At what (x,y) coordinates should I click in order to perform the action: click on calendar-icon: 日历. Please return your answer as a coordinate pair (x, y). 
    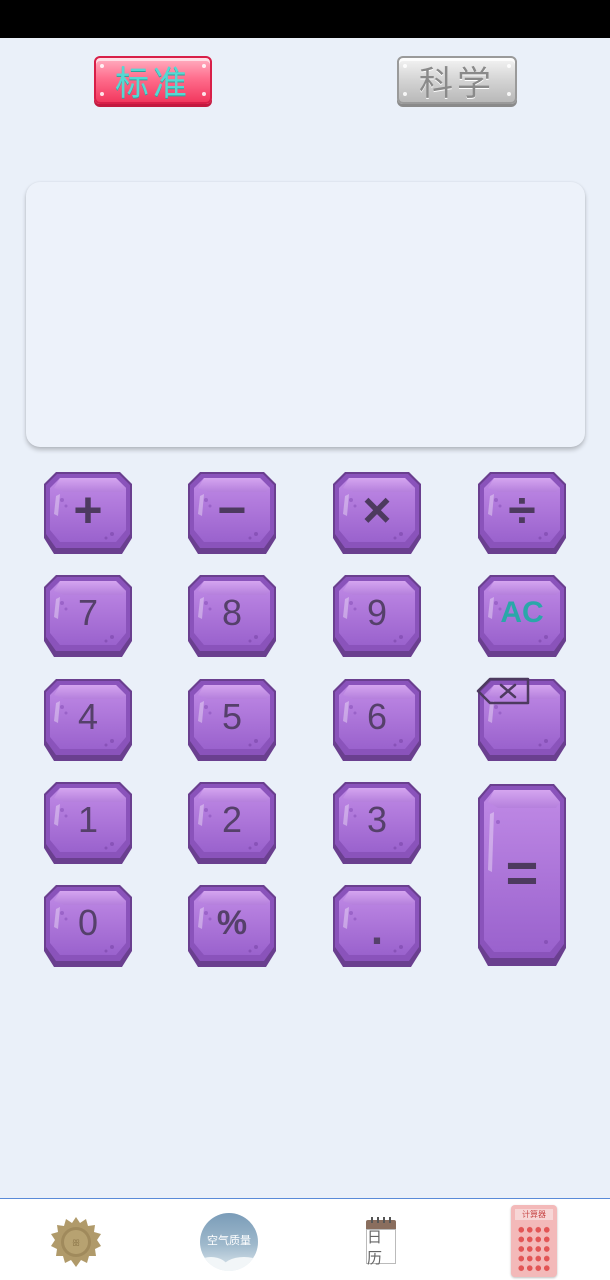
    Looking at the image, I should click on (381, 1242).